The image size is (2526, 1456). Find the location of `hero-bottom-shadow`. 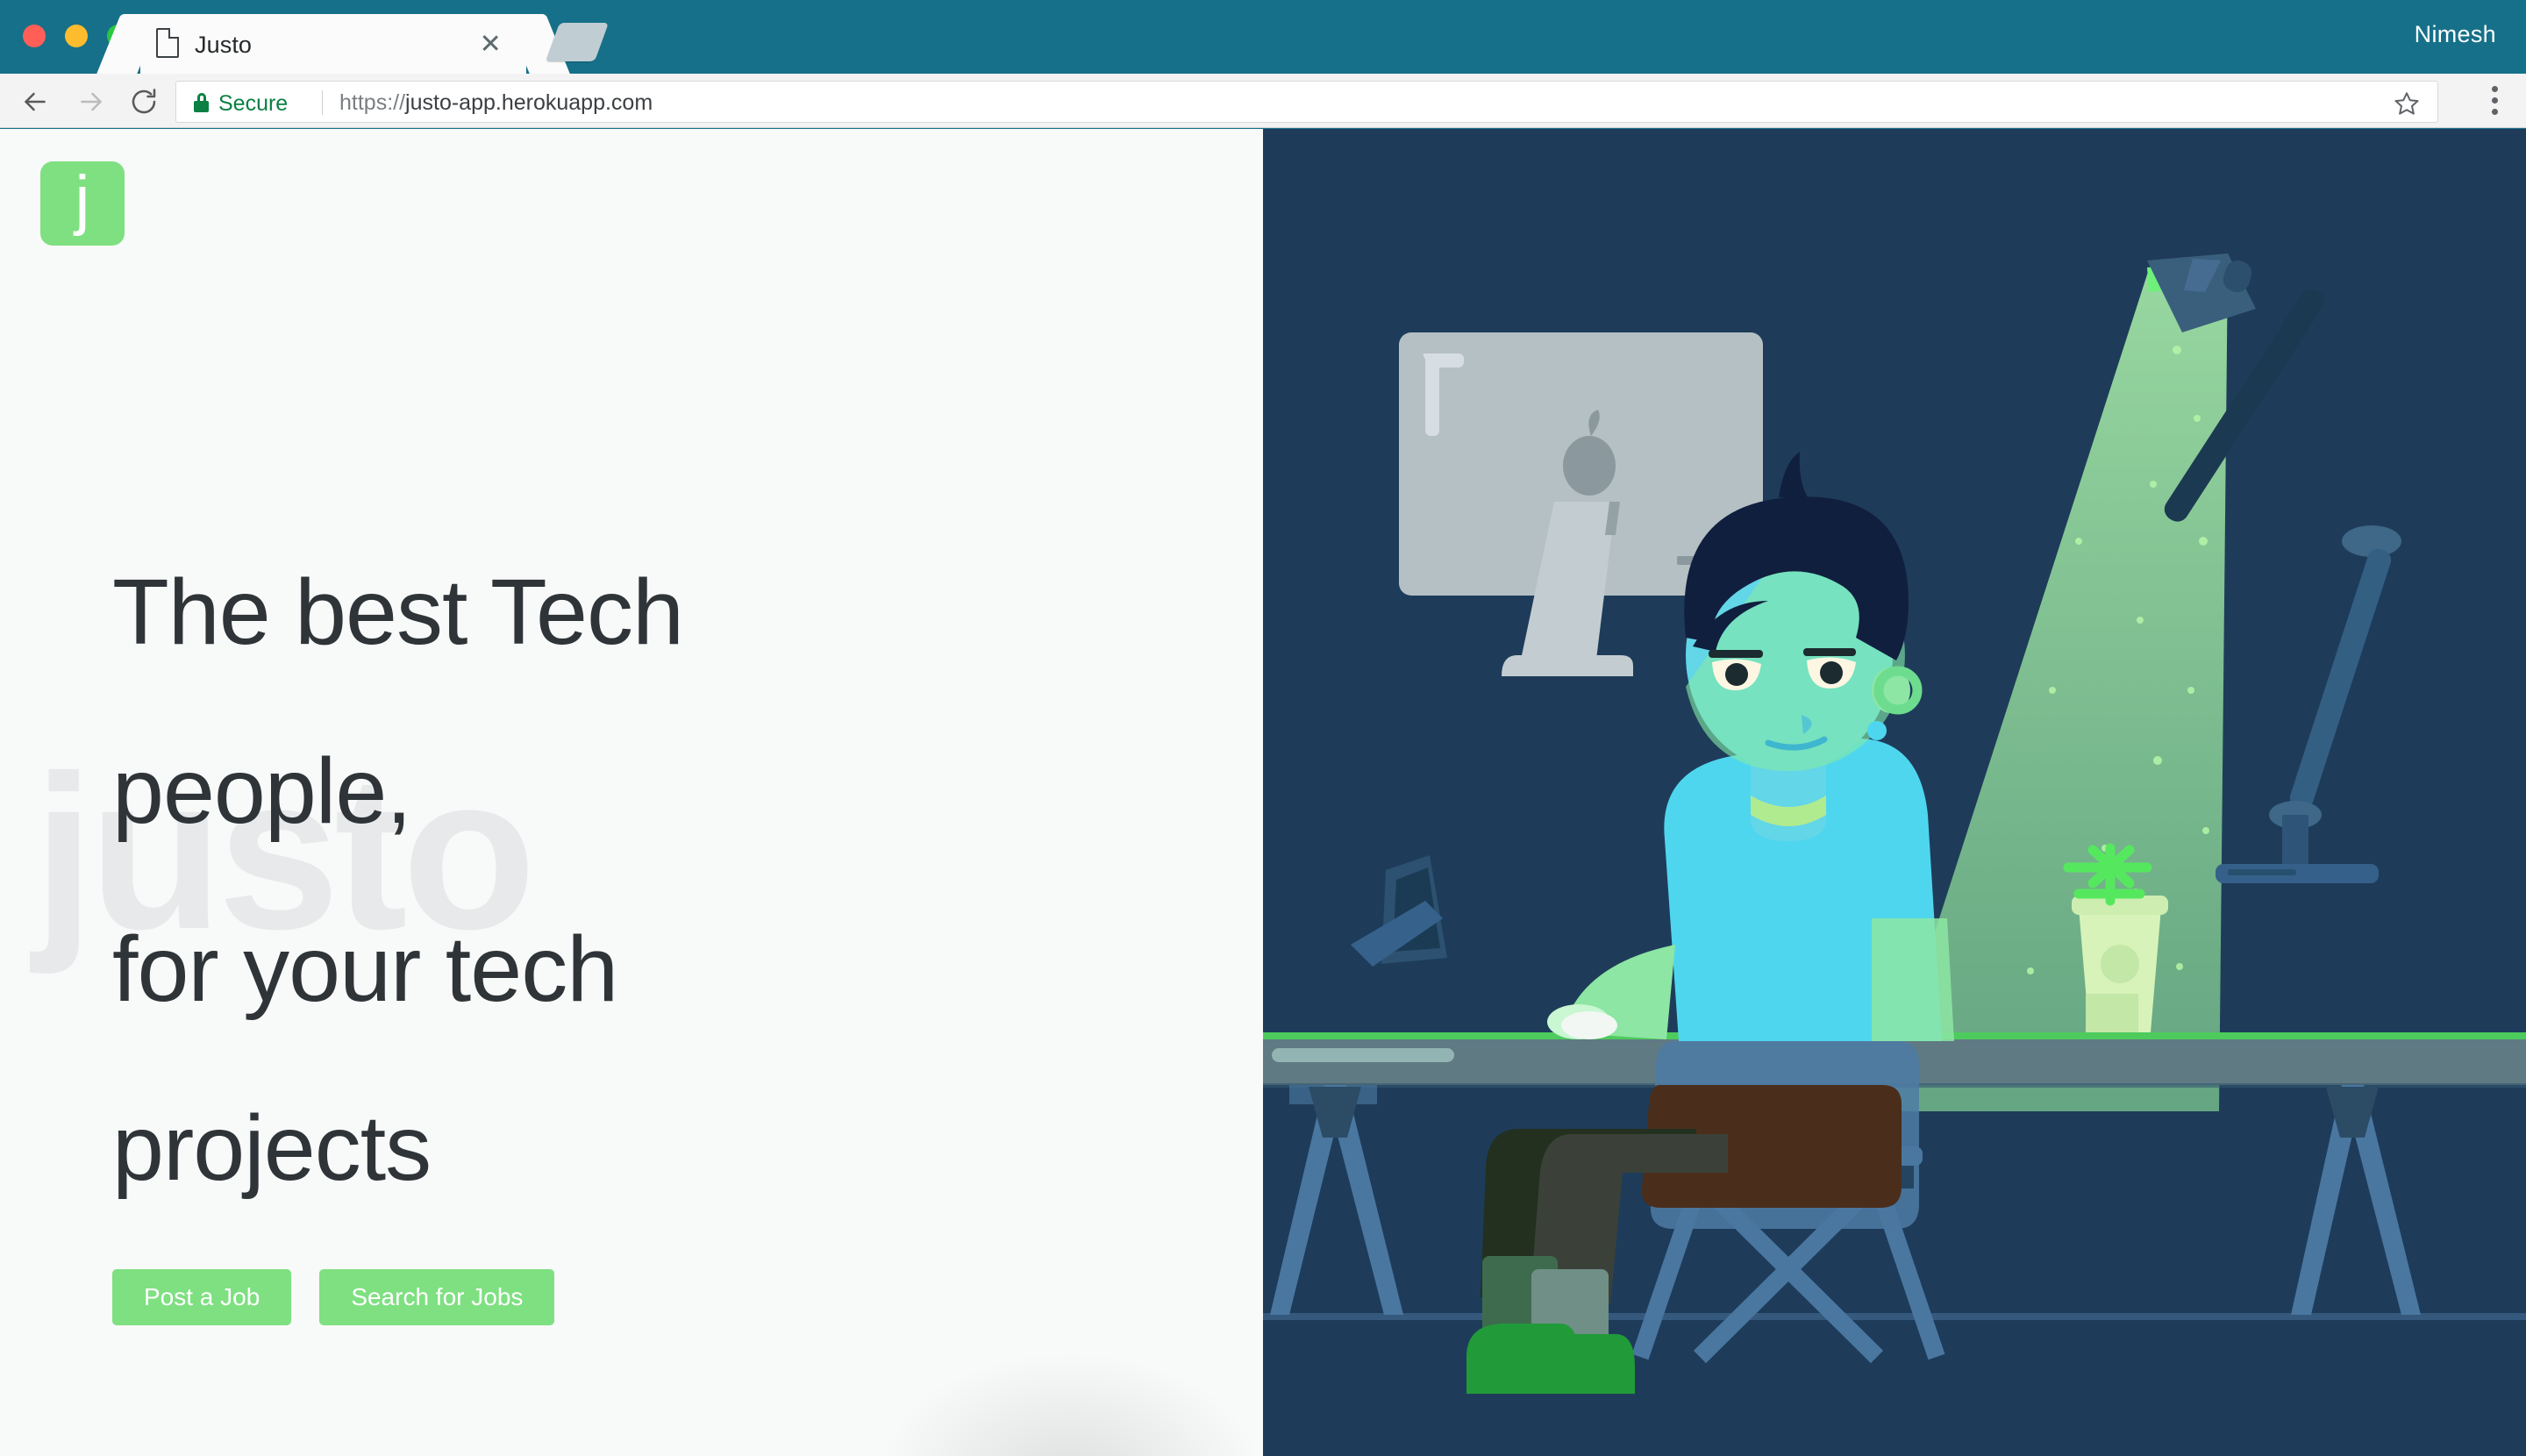

hero-bottom-shadow is located at coordinates (1070, 1403).